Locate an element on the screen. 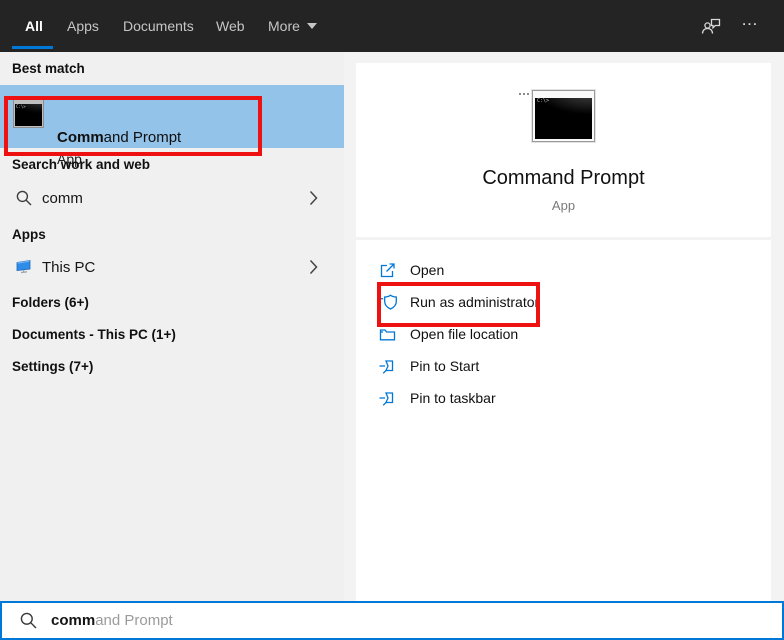 This screenshot has width=784, height=640. documents-group-header: Documents - This PC (1+) is located at coordinates (94, 334).